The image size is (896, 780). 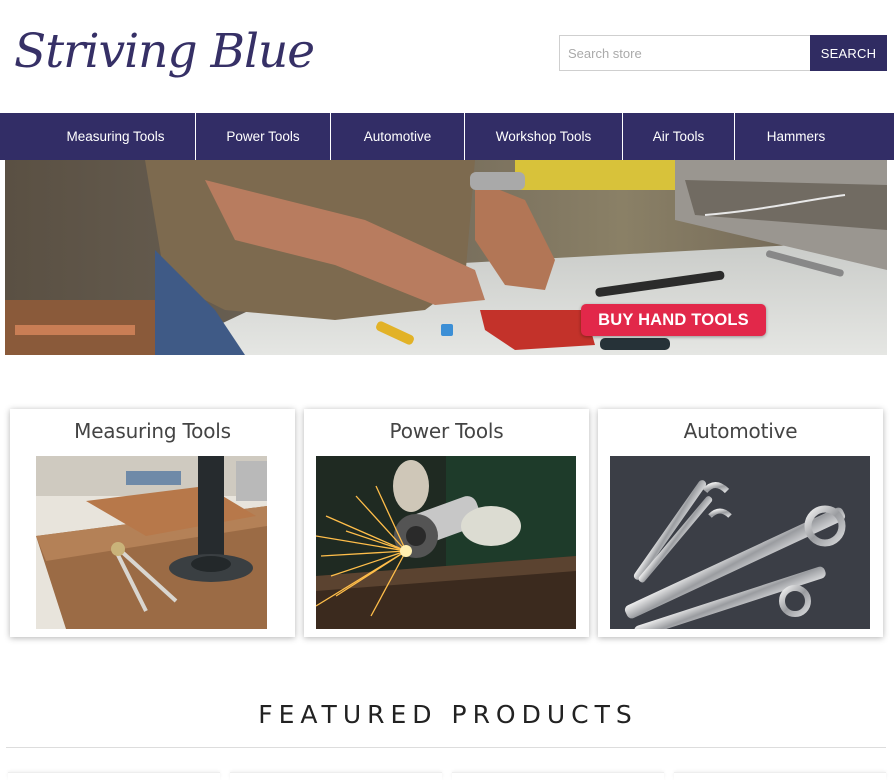 I want to click on measuring-tools-image, so click(x=151, y=542).